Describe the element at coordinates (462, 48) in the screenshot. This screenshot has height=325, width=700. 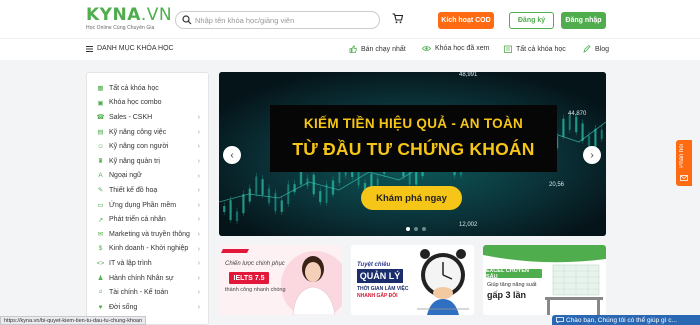
I see `nav-viewed-courses-label: Khóa học đã xem` at that location.